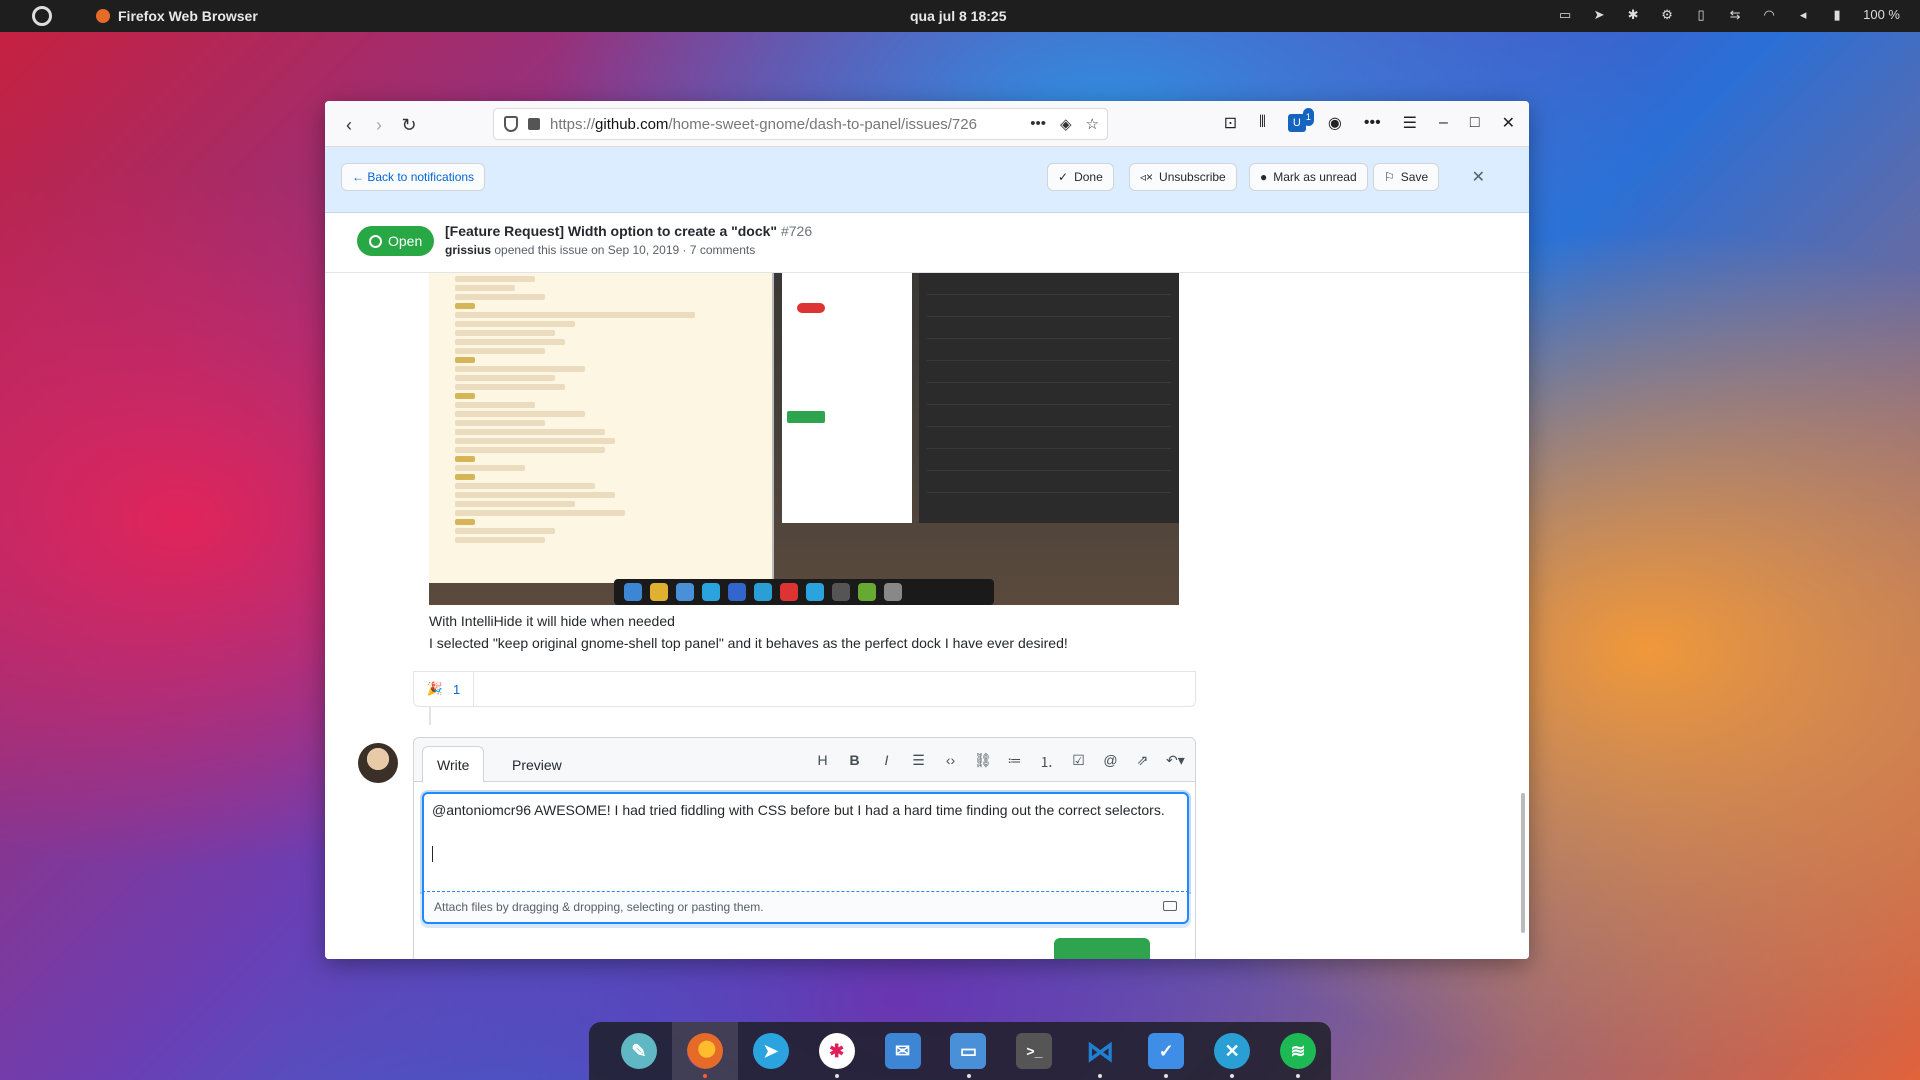 The image size is (1920, 1080). I want to click on page-actions-icon: •••, so click(1038, 124).